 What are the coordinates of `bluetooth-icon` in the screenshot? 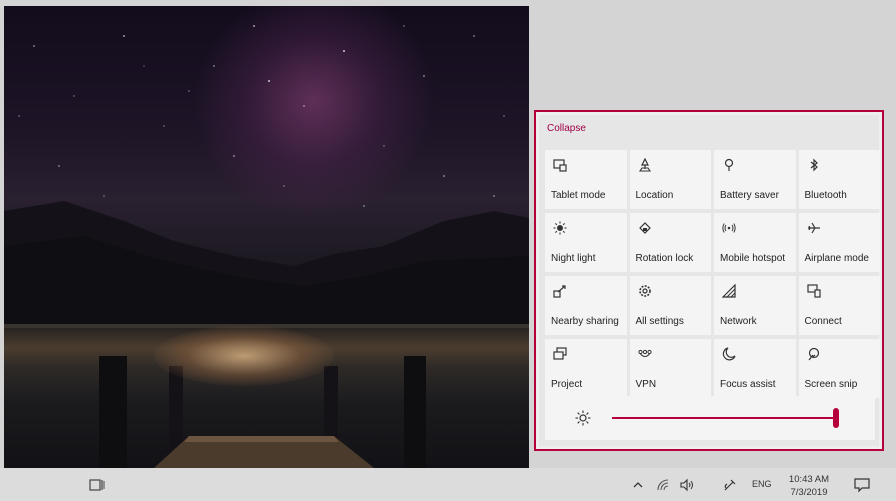 It's located at (814, 165).